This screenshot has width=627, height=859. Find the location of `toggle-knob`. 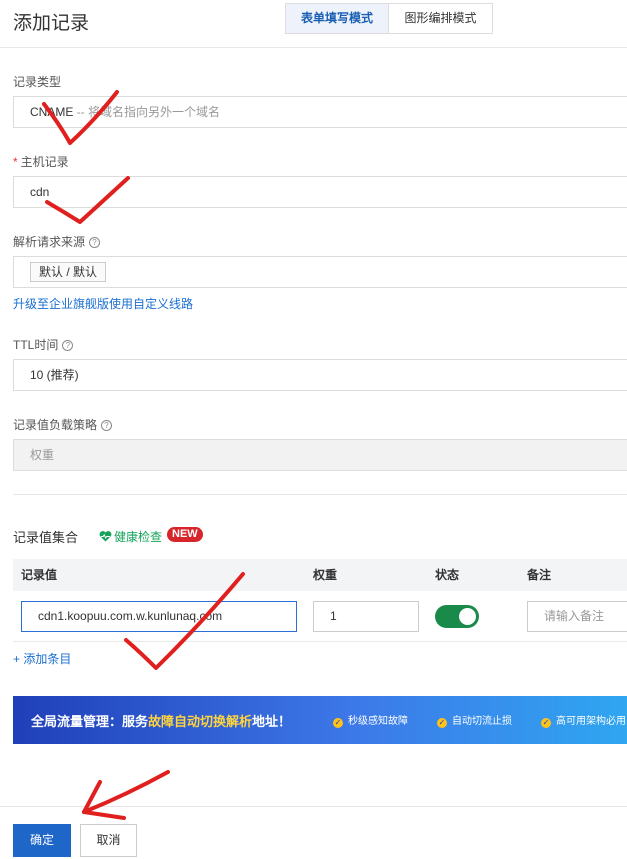

toggle-knob is located at coordinates (467, 616).